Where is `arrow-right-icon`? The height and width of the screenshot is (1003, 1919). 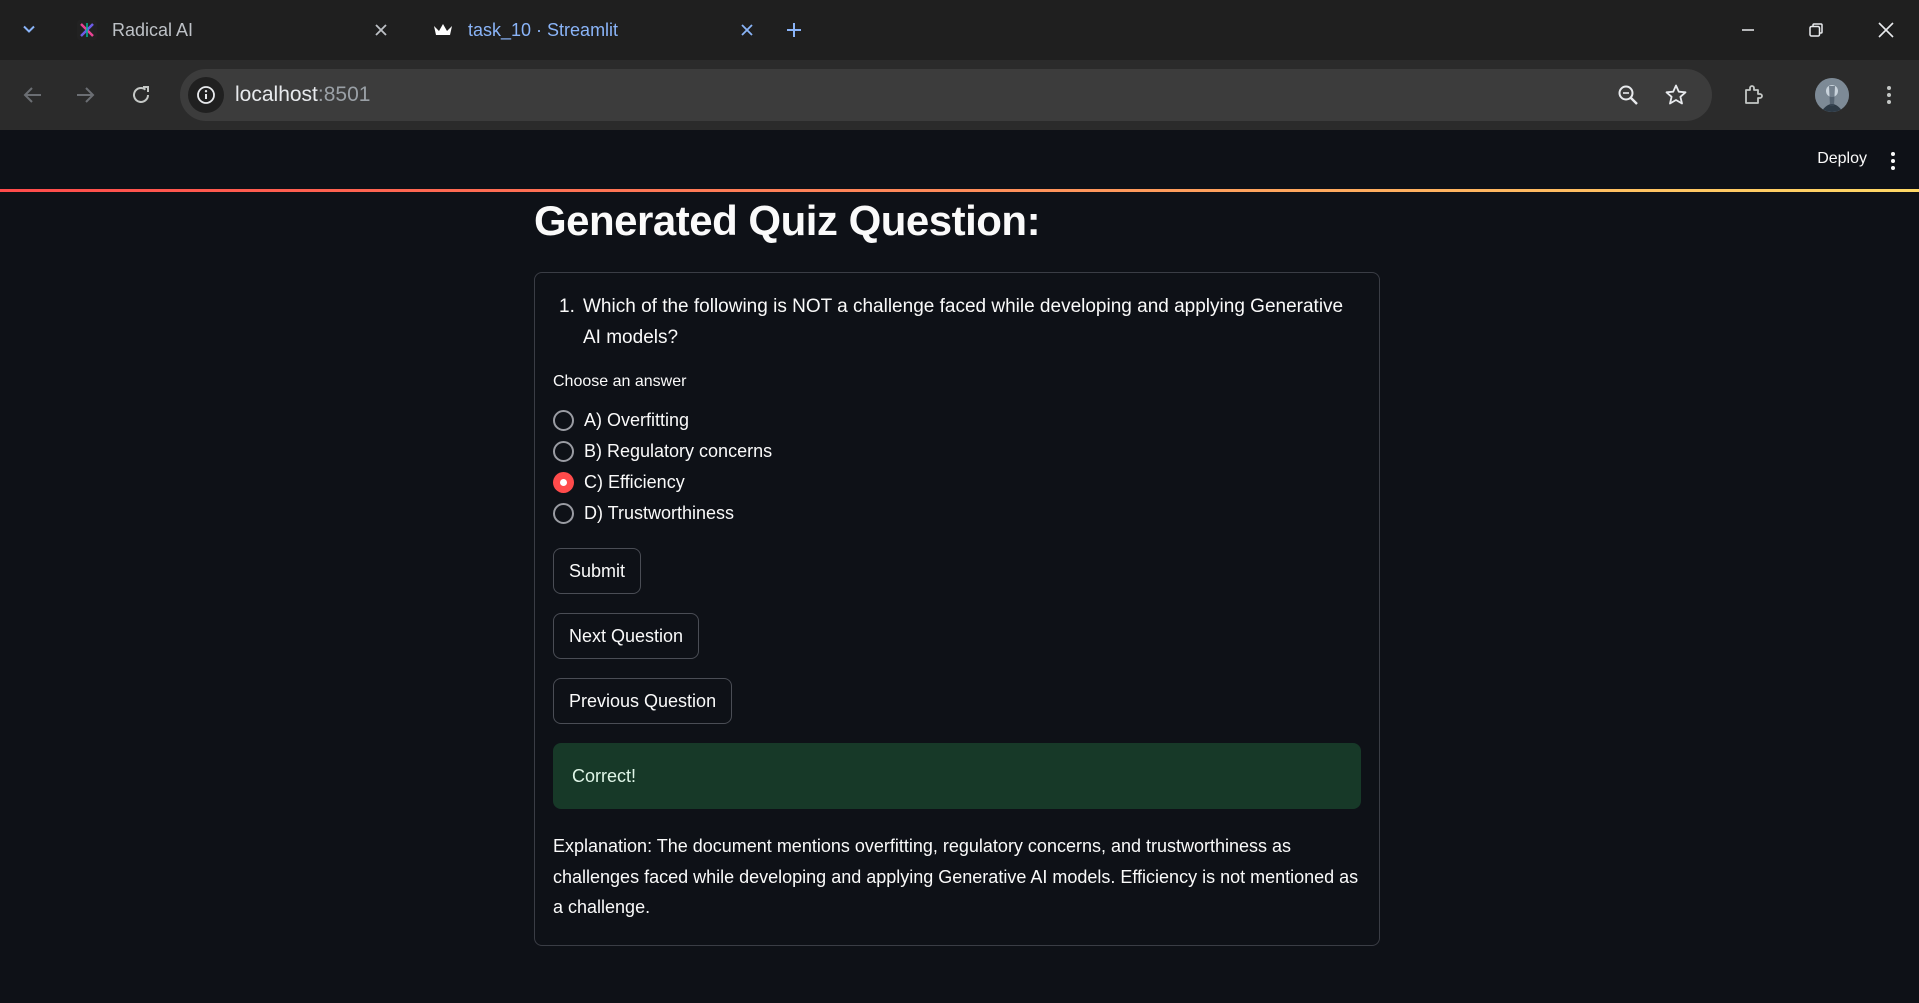
arrow-right-icon is located at coordinates (86, 95).